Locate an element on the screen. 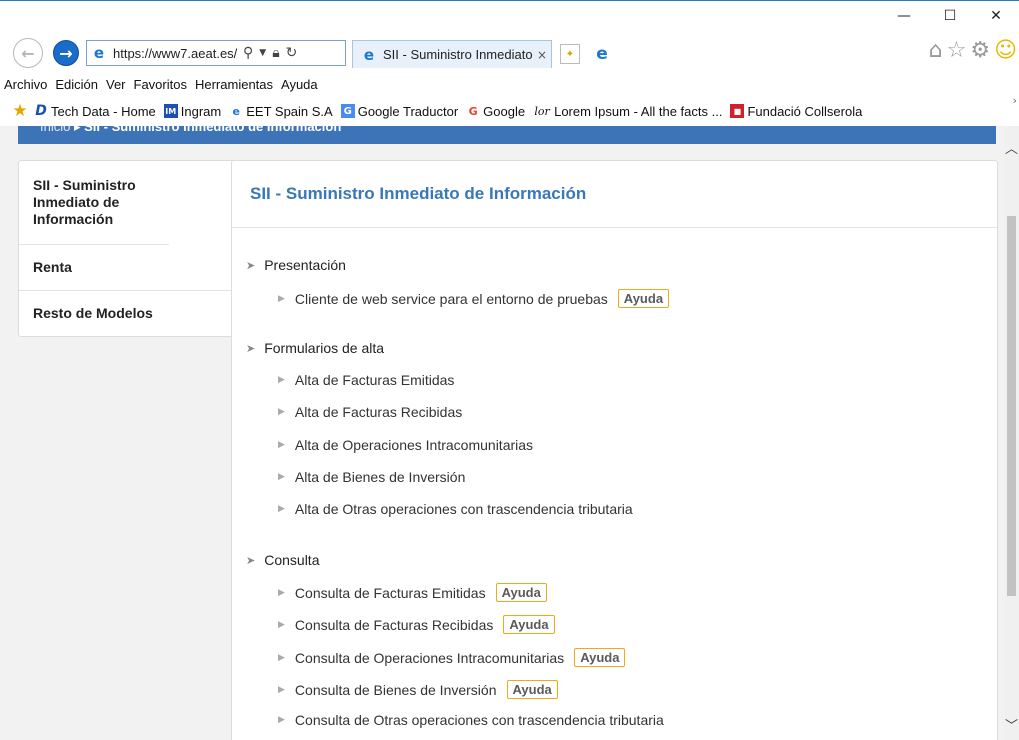 This screenshot has height=740, width=1019. fav-item-tech-data: D Tech Data - Home is located at coordinates (95, 111).